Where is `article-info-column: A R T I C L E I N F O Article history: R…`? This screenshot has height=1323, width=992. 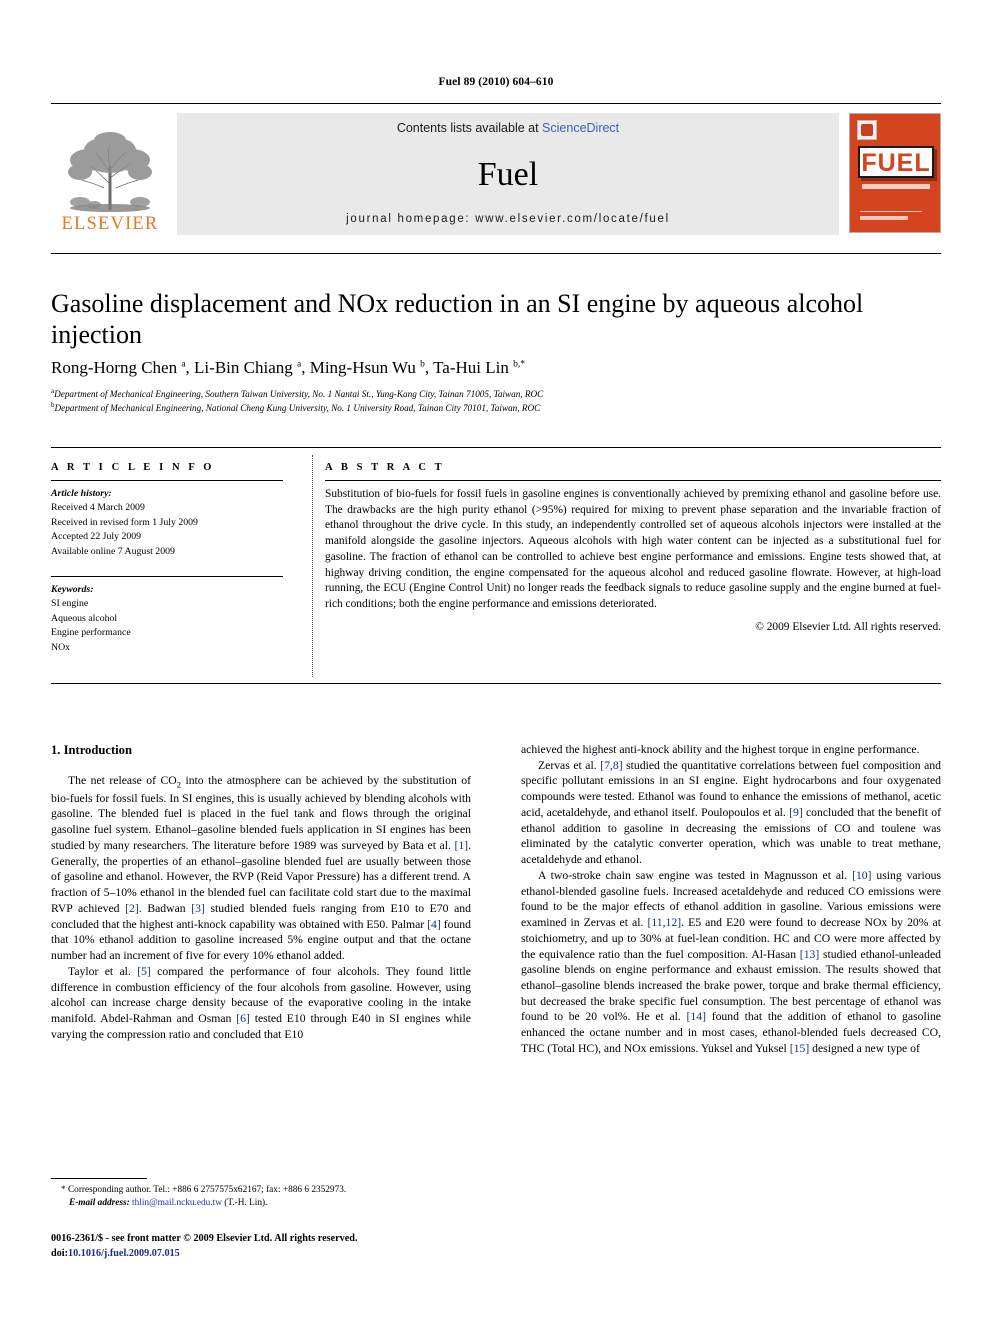 article-info-column: A R T I C L E I N F O Article history: R… is located at coordinates (167, 558).